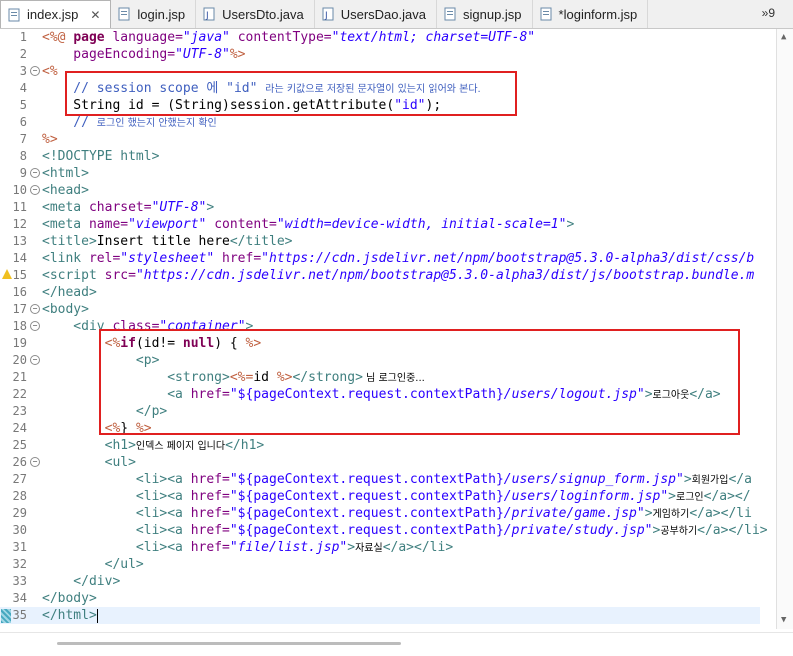  Describe the element at coordinates (383, 14) in the screenshot. I see `tab-label: UsersDao.java` at that location.